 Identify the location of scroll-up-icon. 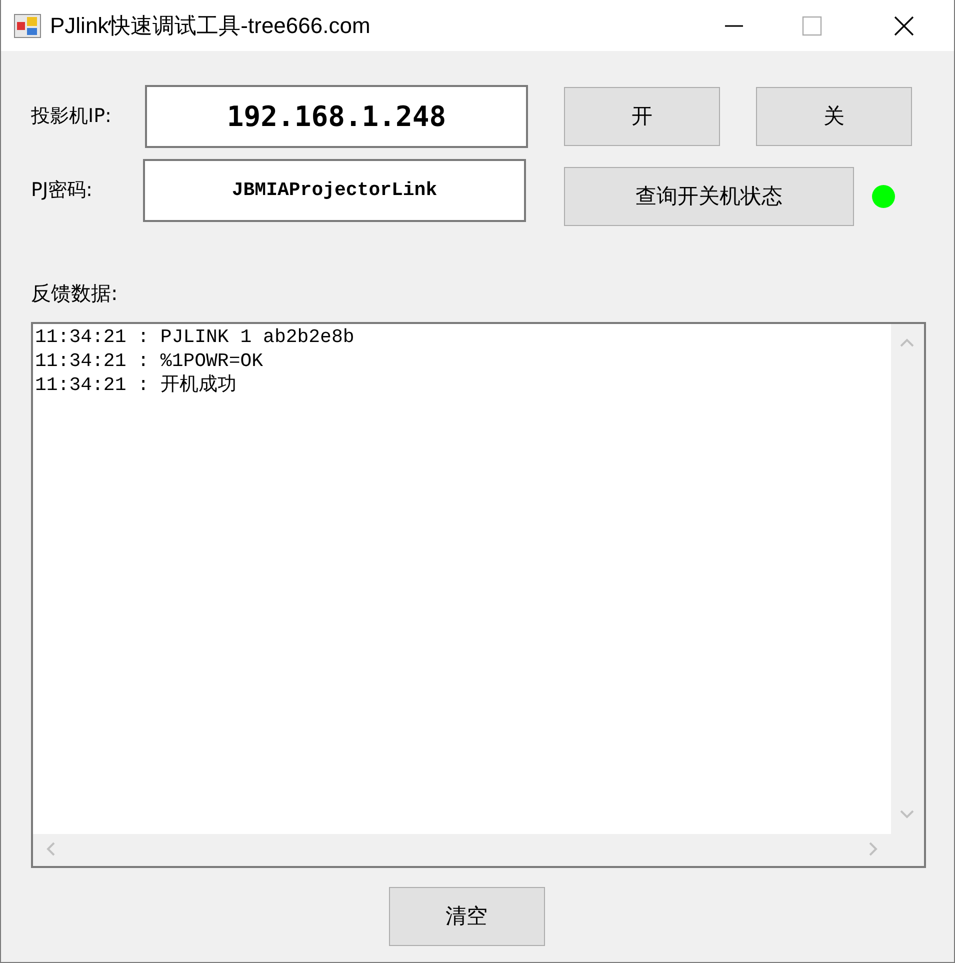
(907, 342).